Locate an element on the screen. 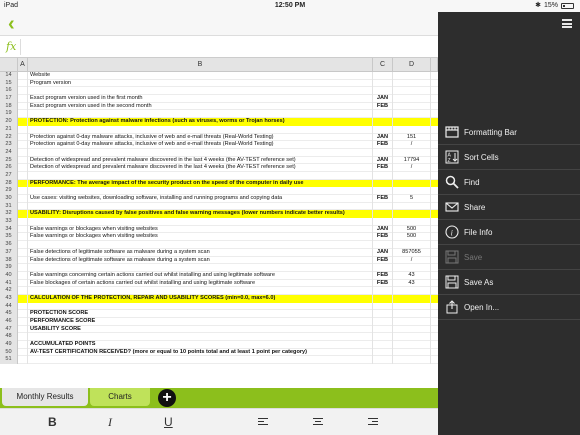  row-number: 26 is located at coordinates (9, 168).